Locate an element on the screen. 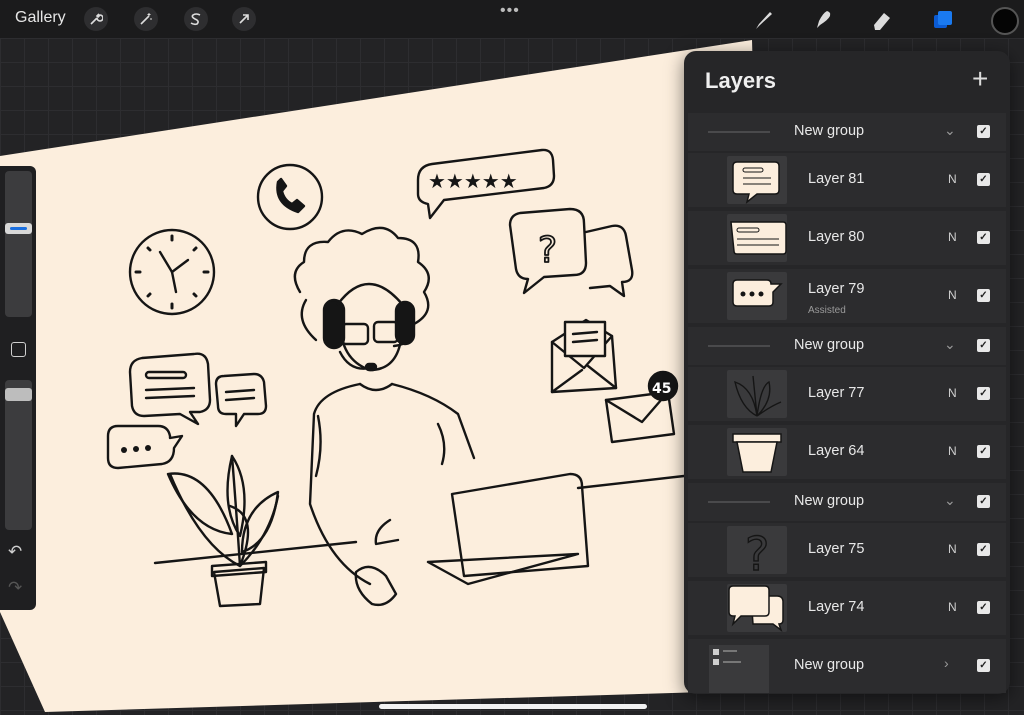  transform-arrow-icon is located at coordinates (244, 19).